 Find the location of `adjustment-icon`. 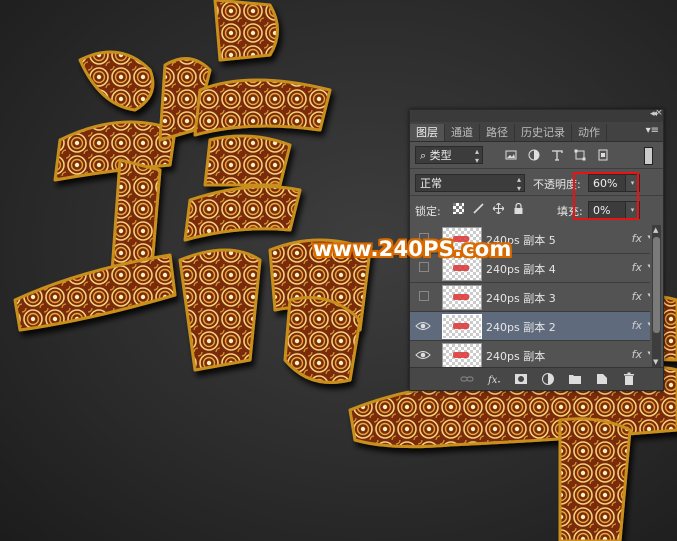

adjustment-icon is located at coordinates (548, 379).